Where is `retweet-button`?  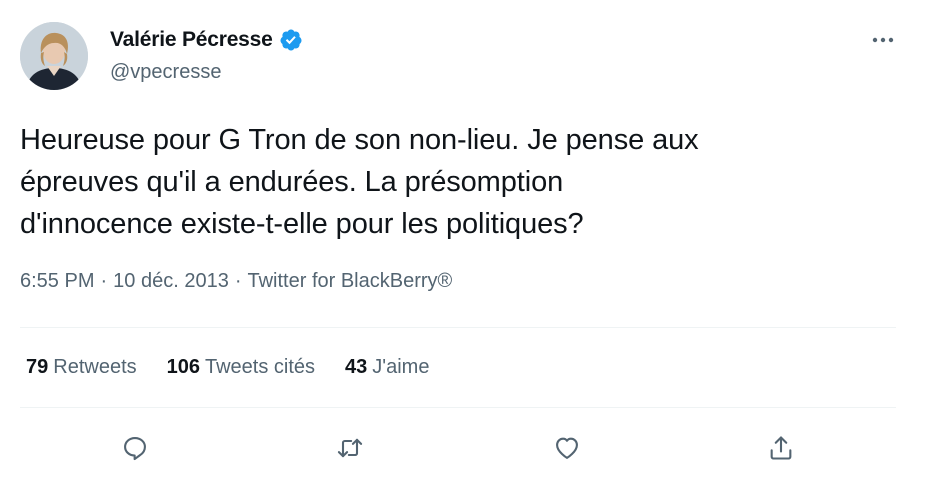 retweet-button is located at coordinates (350, 448).